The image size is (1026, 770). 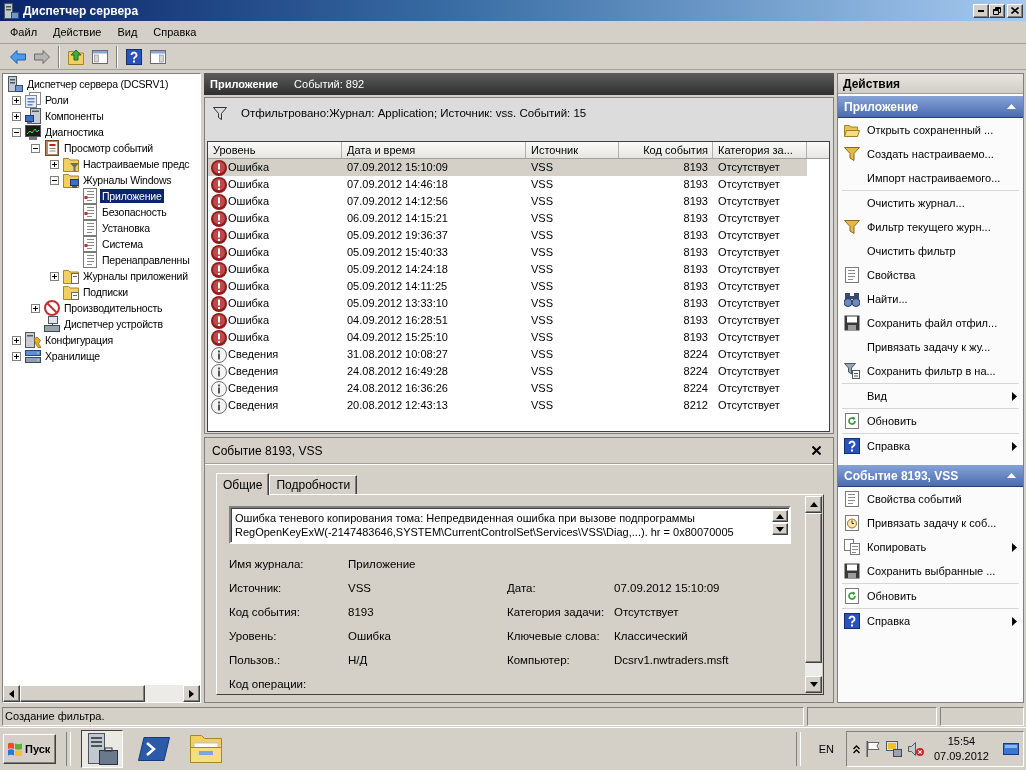 What do you see at coordinates (79, 340) in the screenshot?
I see `tree-item: Конфигурация` at bounding box center [79, 340].